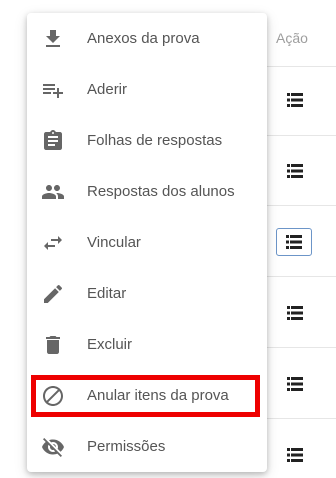  Describe the element at coordinates (126, 446) in the screenshot. I see `menu-item-label: Permissões` at that location.